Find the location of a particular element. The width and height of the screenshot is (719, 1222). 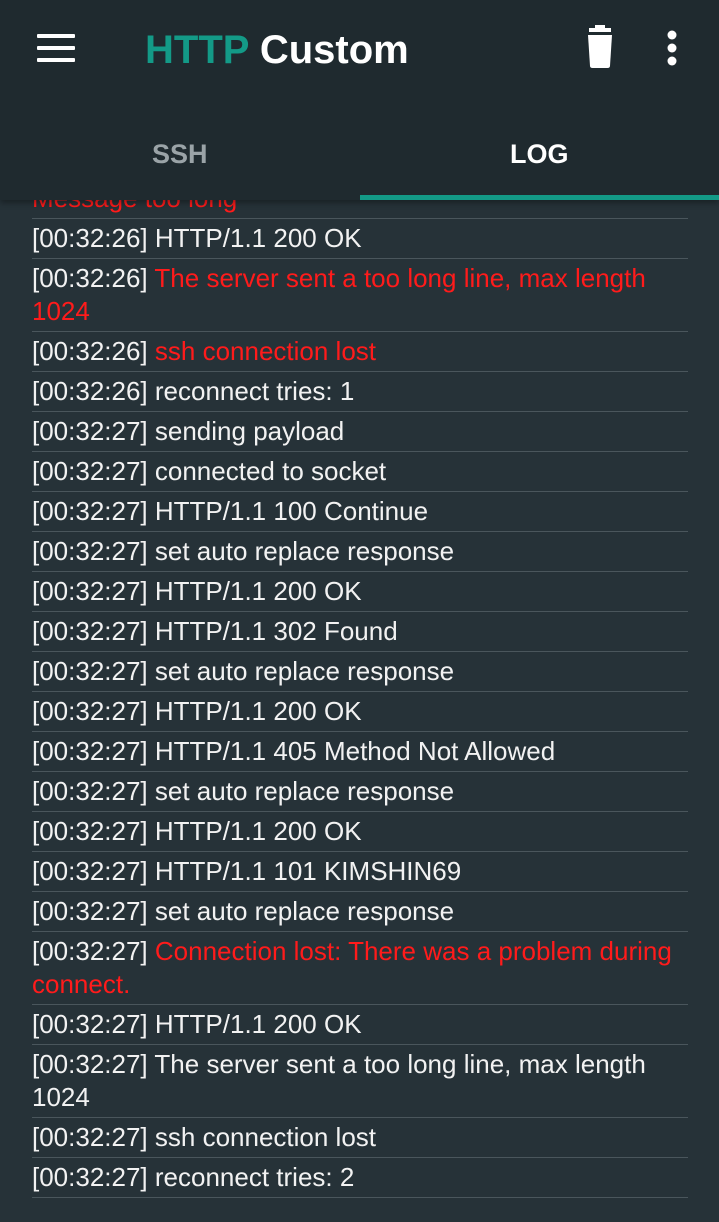

hamburger-menu-icon is located at coordinates (56, 48).